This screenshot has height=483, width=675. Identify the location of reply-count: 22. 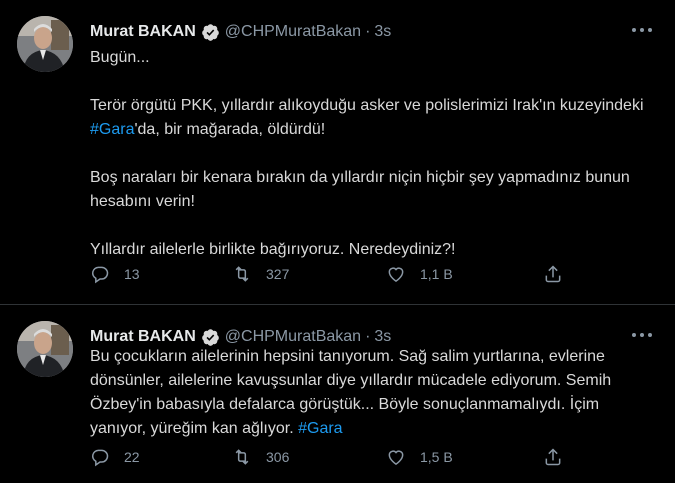
(132, 457).